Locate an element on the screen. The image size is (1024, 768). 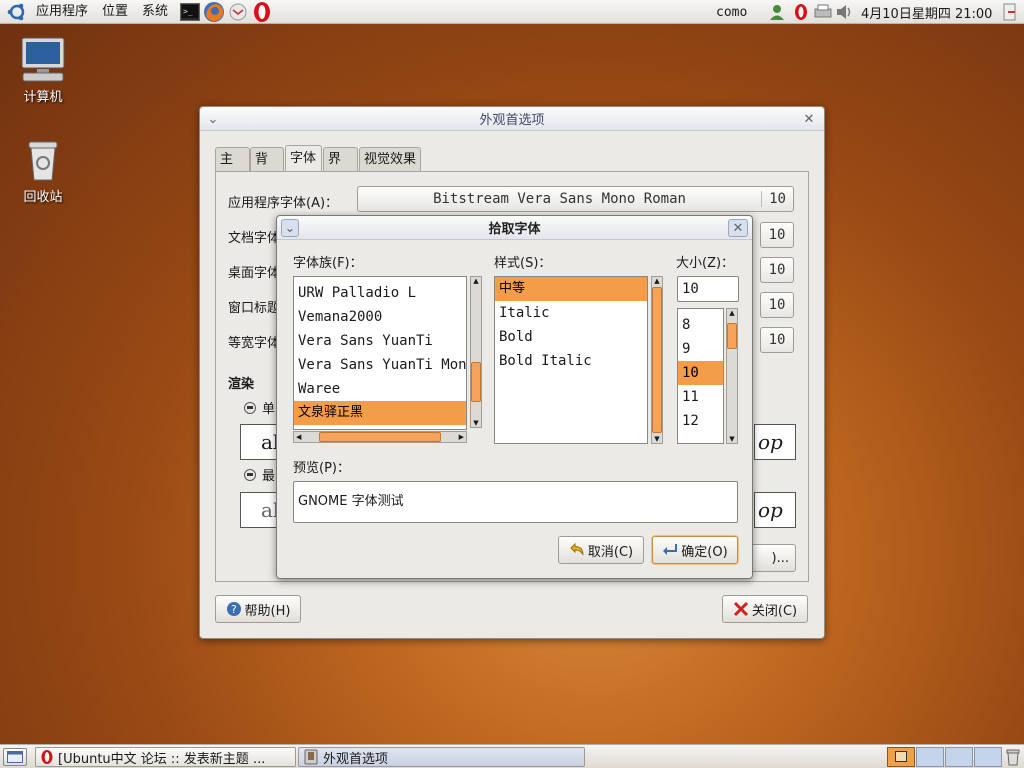
style-vscrollbar: ▲ ▼ is located at coordinates (657, 360).